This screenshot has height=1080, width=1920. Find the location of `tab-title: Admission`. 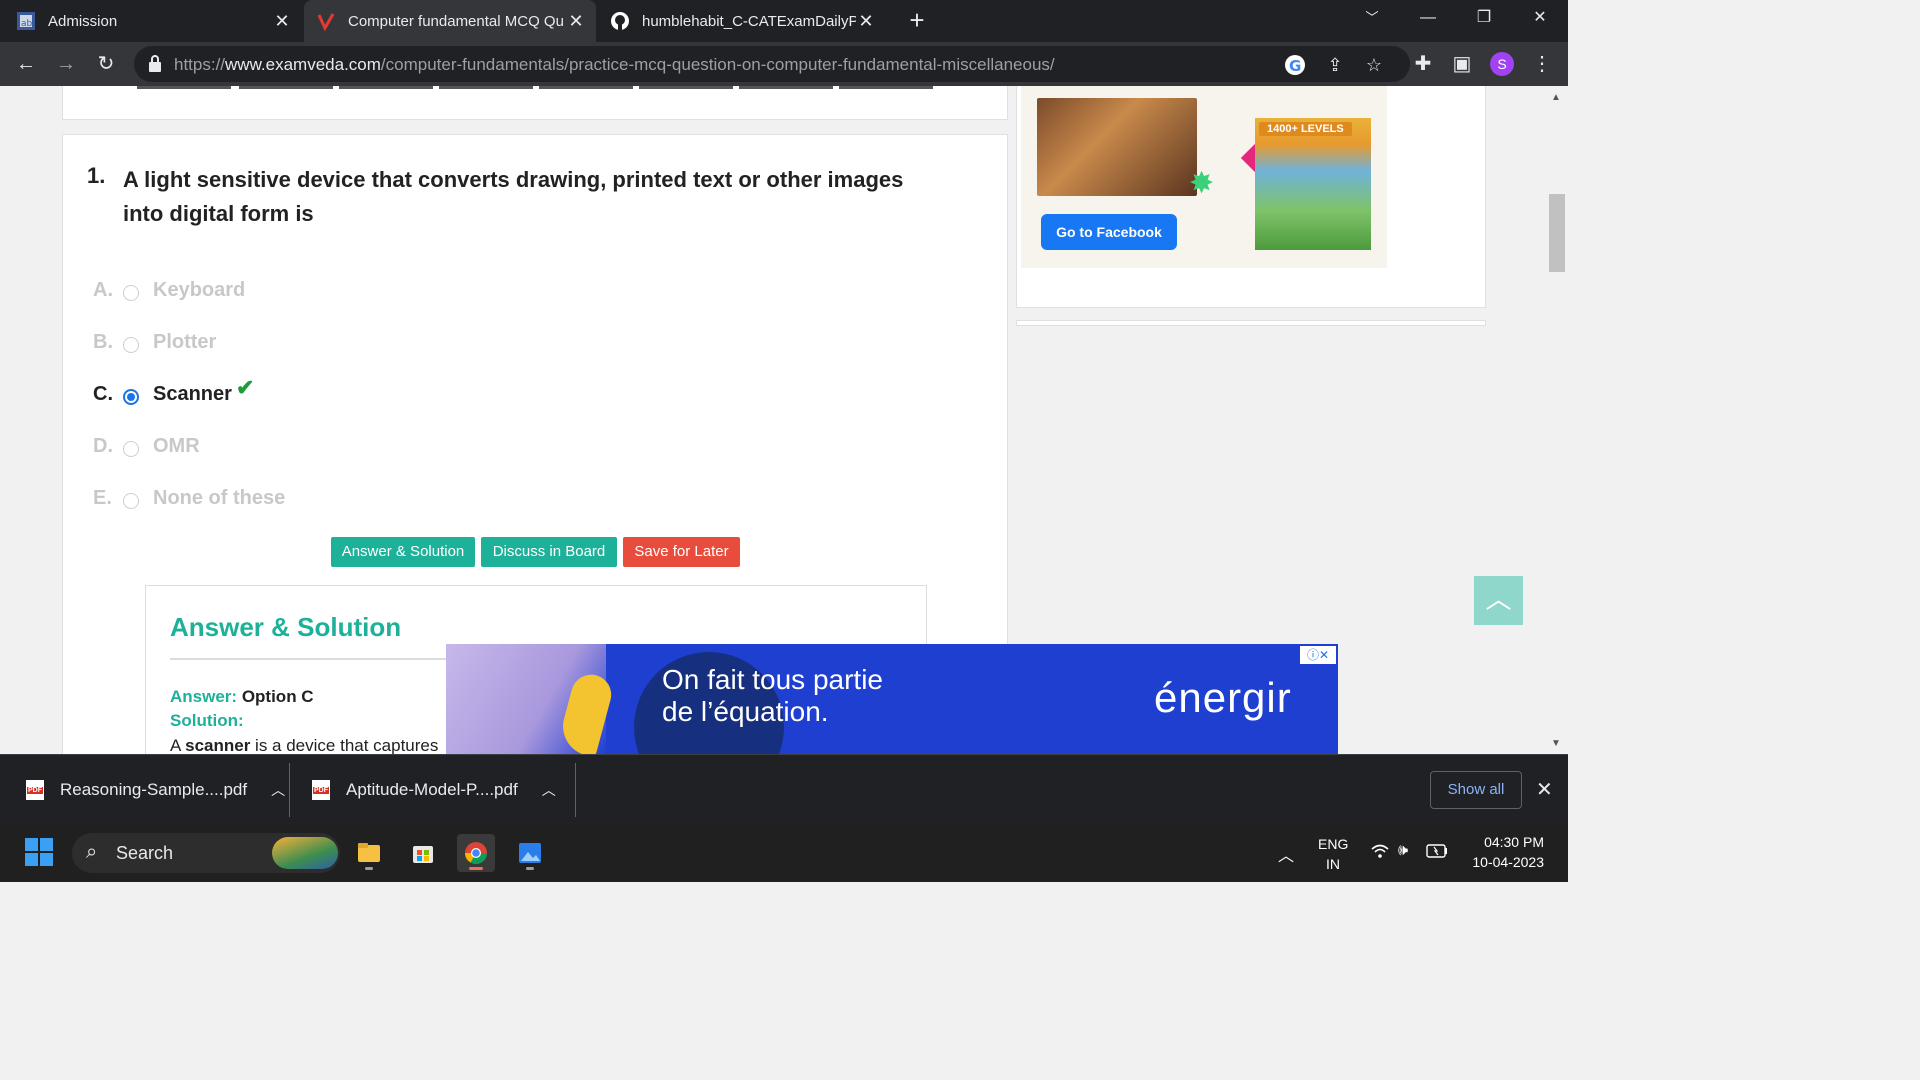

tab-title: Admission is located at coordinates (83, 21).